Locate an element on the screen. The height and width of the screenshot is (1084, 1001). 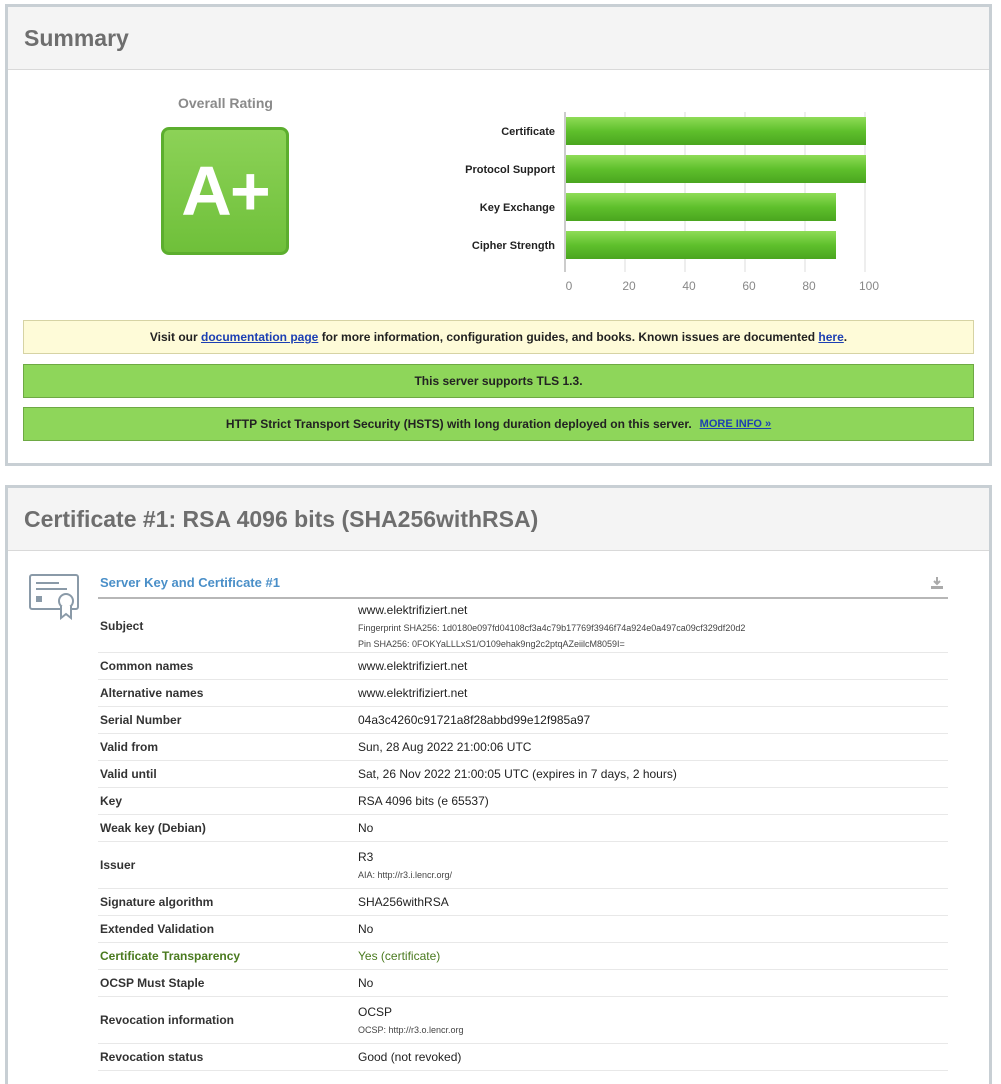
row-key: Issuer is located at coordinates (118, 865).